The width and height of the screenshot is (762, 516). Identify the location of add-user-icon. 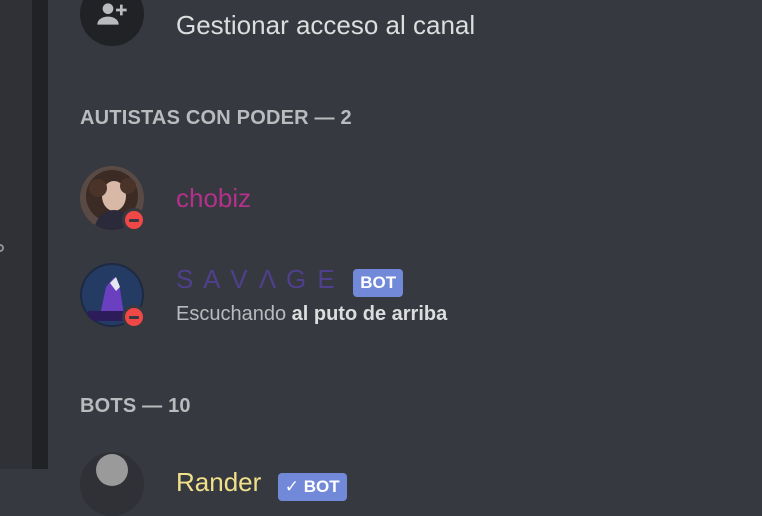
(112, 23).